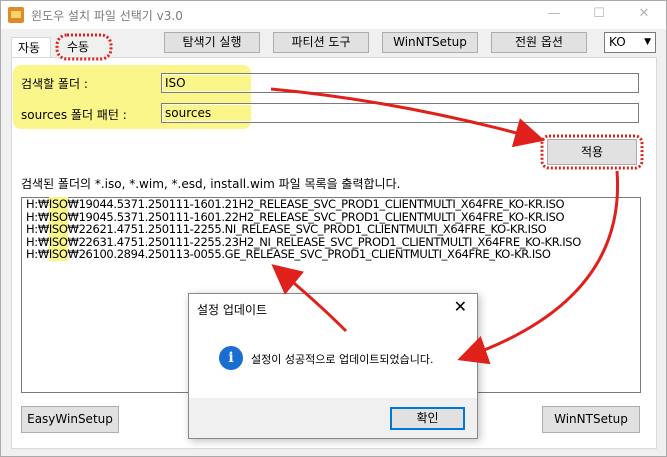  Describe the element at coordinates (427, 418) in the screenshot. I see `dialog-ok-button: 확인` at that location.